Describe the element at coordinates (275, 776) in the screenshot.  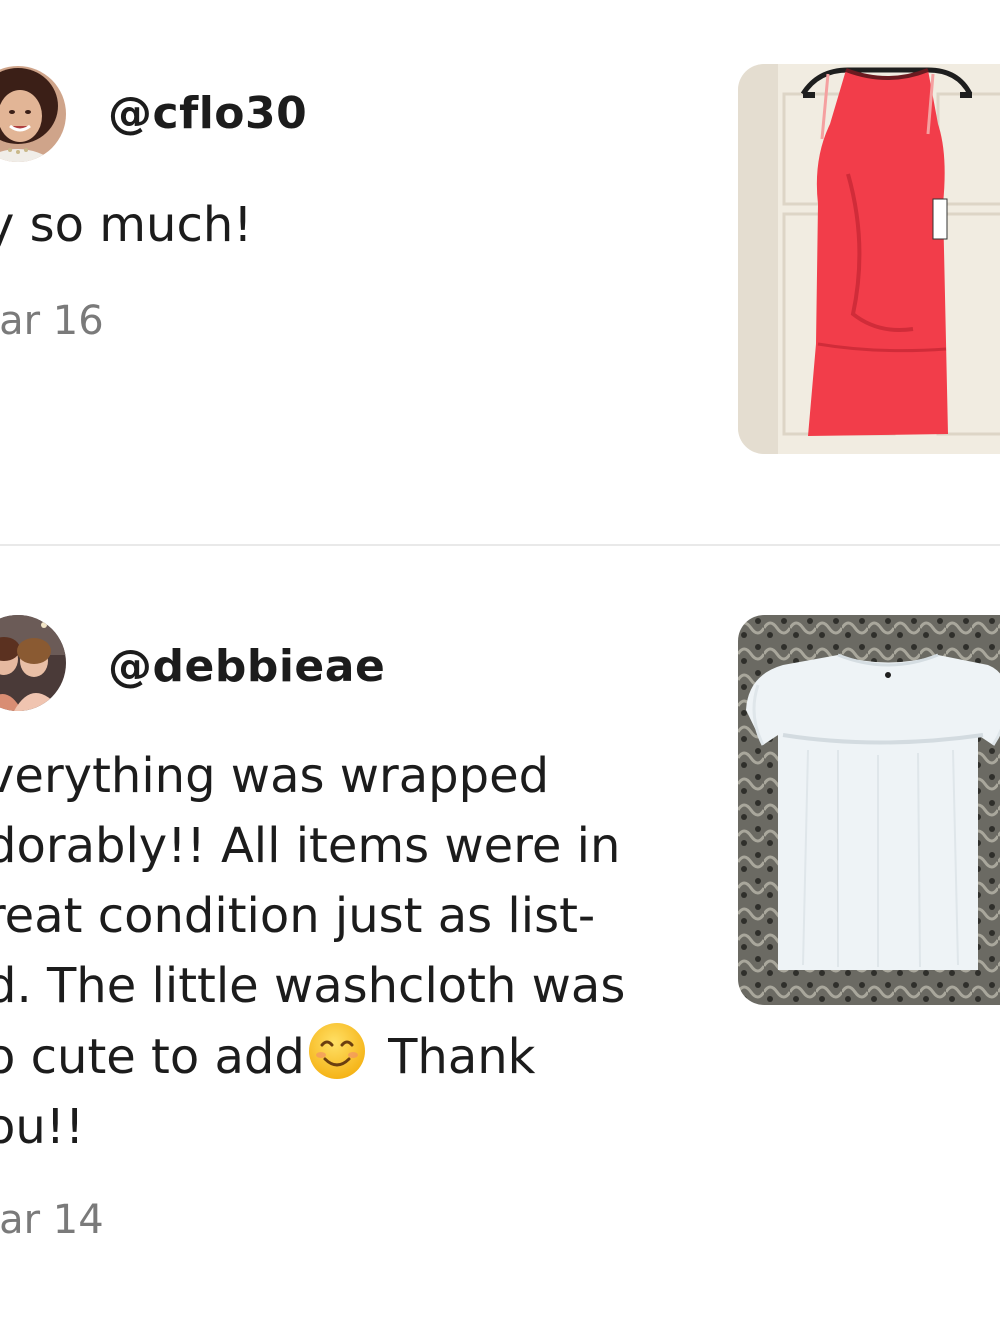
I see `comment-line: verything was wrapped` at that location.